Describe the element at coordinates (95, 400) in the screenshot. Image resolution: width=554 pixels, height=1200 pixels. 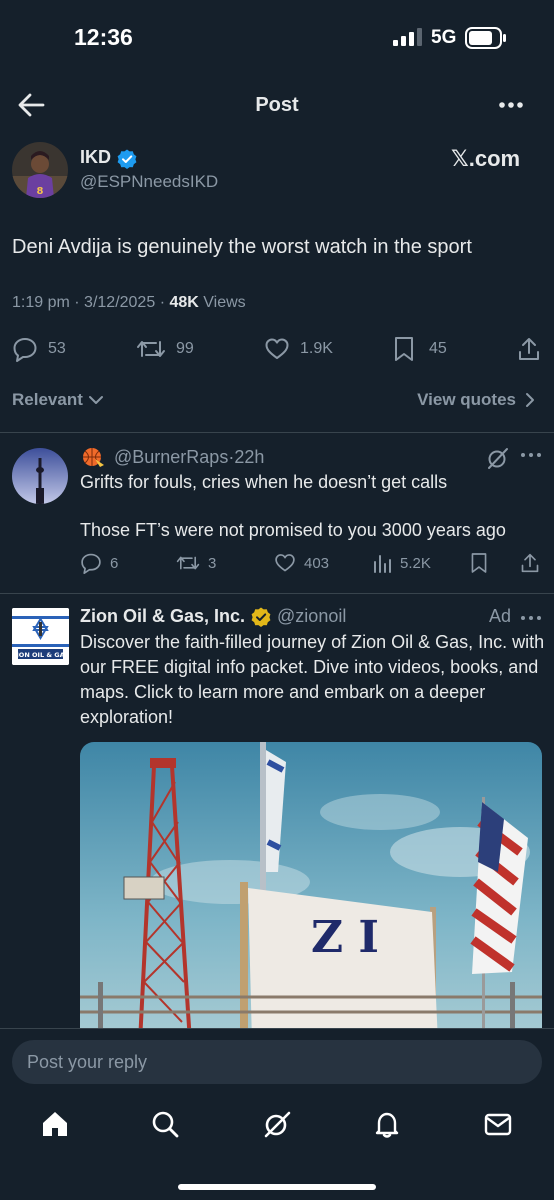
I see `chevron-down-icon` at that location.